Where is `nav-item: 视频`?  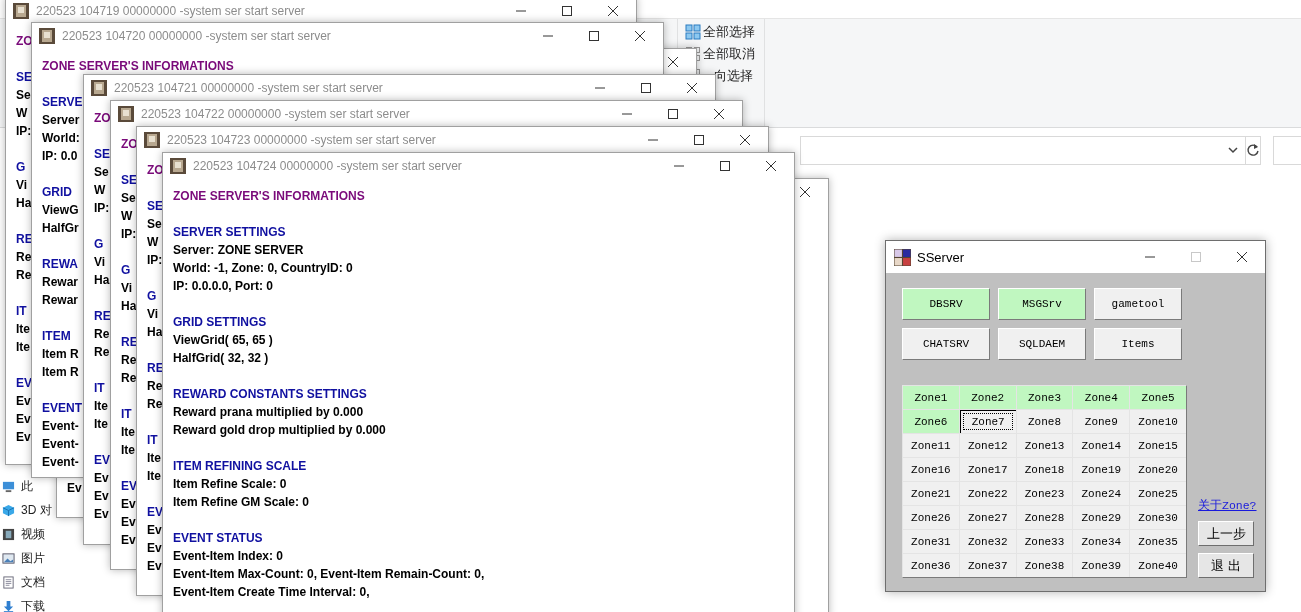
nav-item: 视频 is located at coordinates (33, 534).